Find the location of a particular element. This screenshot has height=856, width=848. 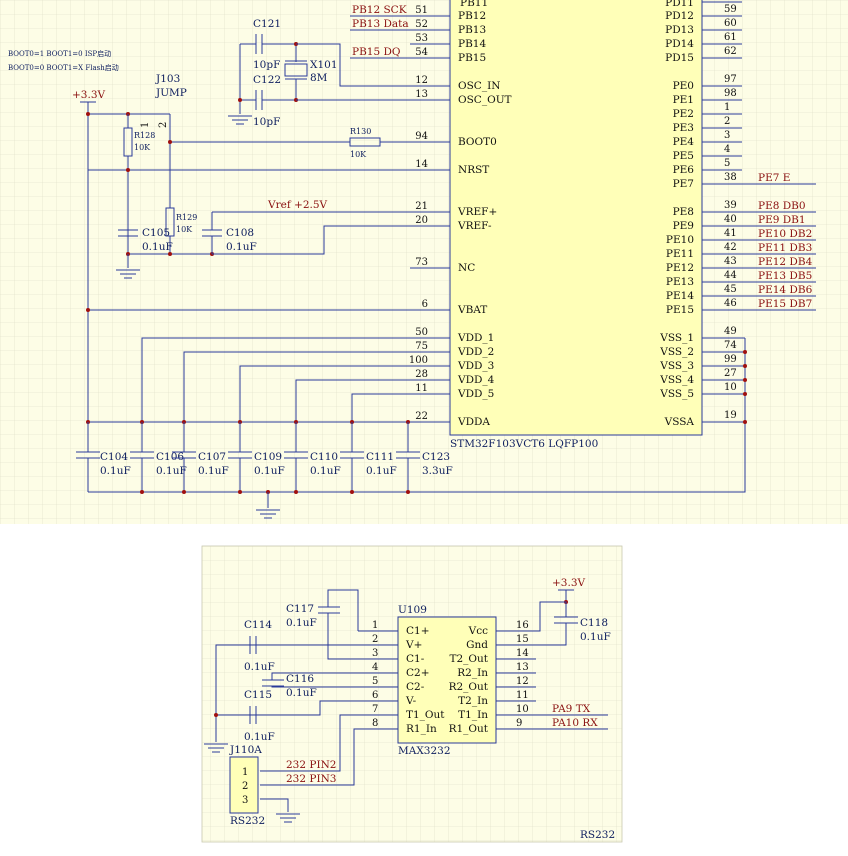

mcu-pin-num: 14 is located at coordinates (421, 164).